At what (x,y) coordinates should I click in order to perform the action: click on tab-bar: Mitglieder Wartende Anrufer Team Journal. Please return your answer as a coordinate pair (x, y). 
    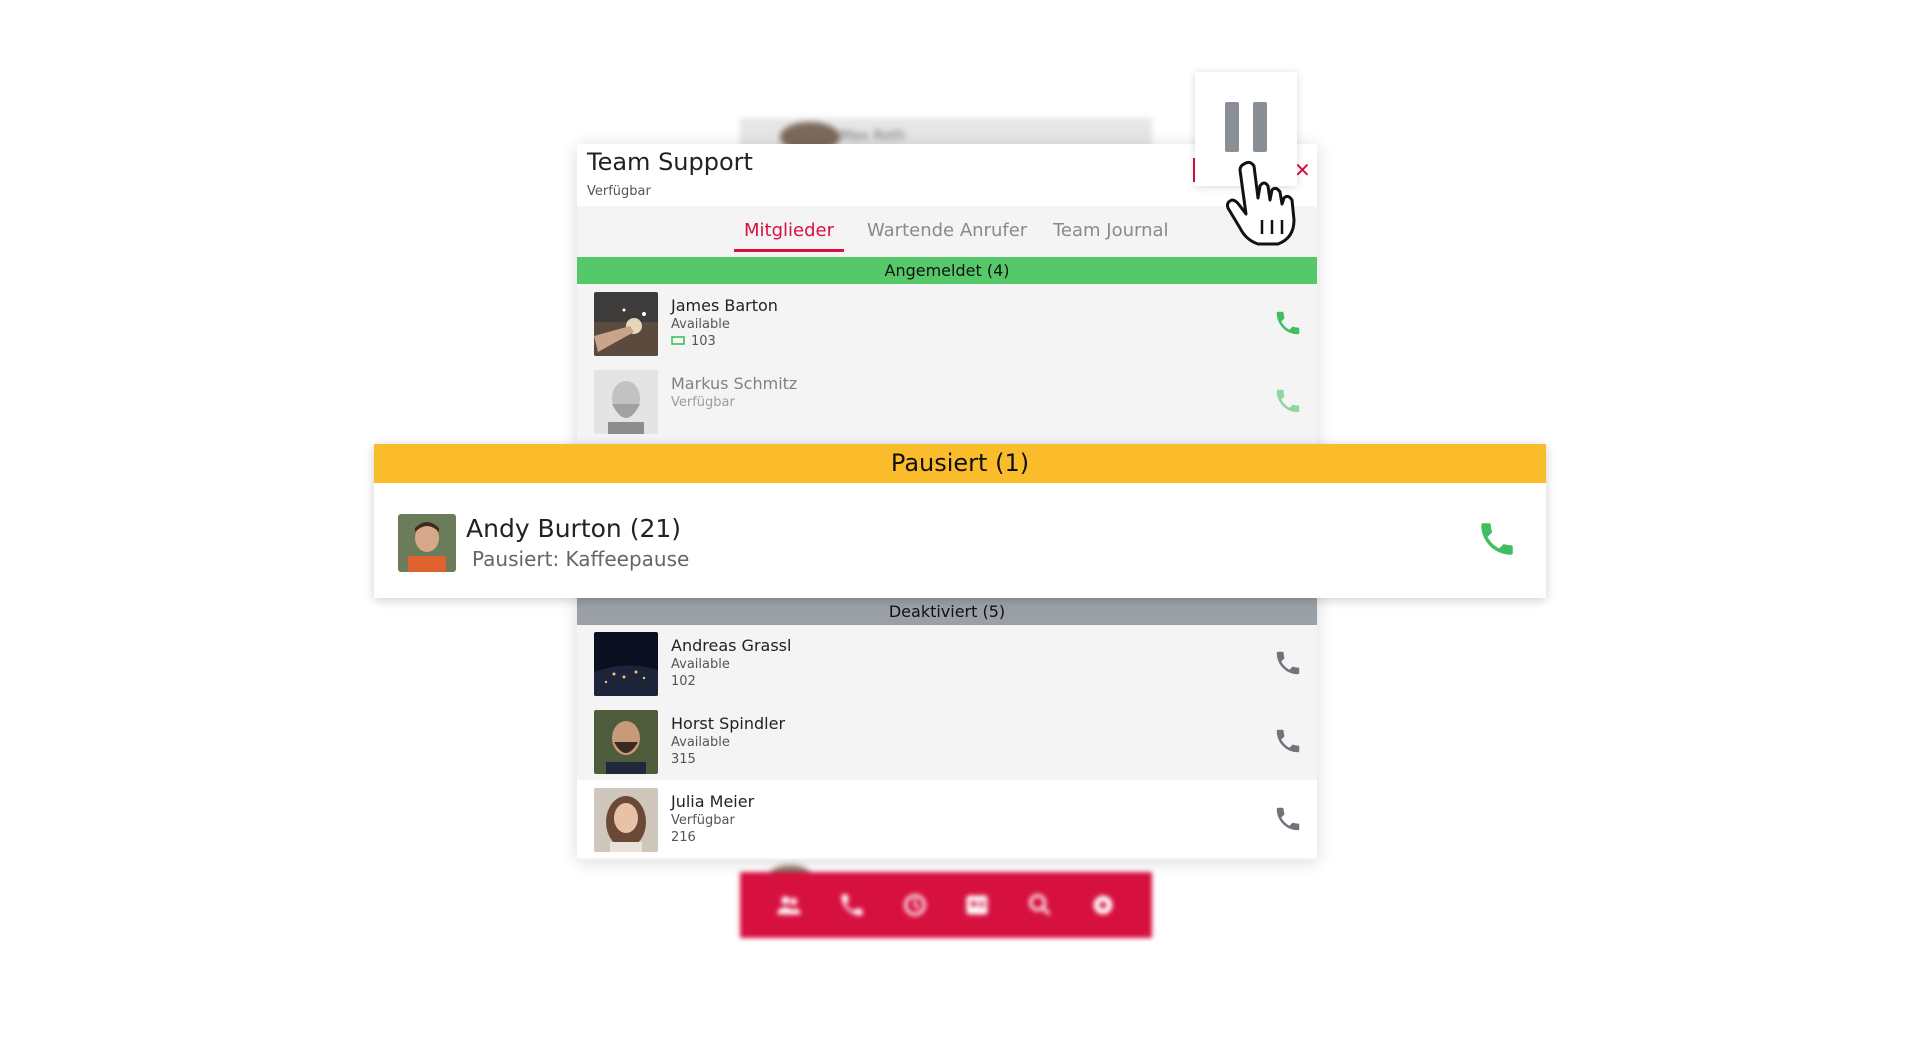
    Looking at the image, I should click on (947, 230).